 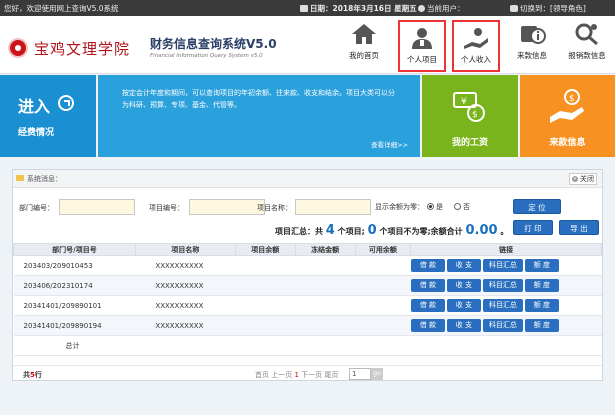 What do you see at coordinates (227, 207) in the screenshot?
I see `project-no-input` at bounding box center [227, 207].